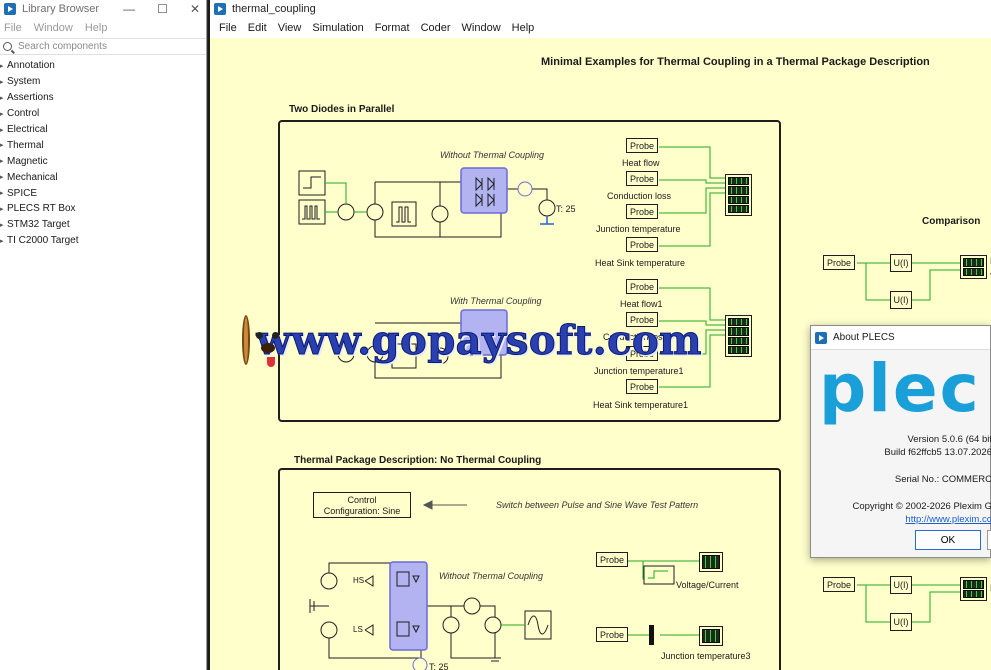 The image size is (991, 670). I want to click on library-titlebar: Library Browser — ☐ ✕, so click(103, 9).